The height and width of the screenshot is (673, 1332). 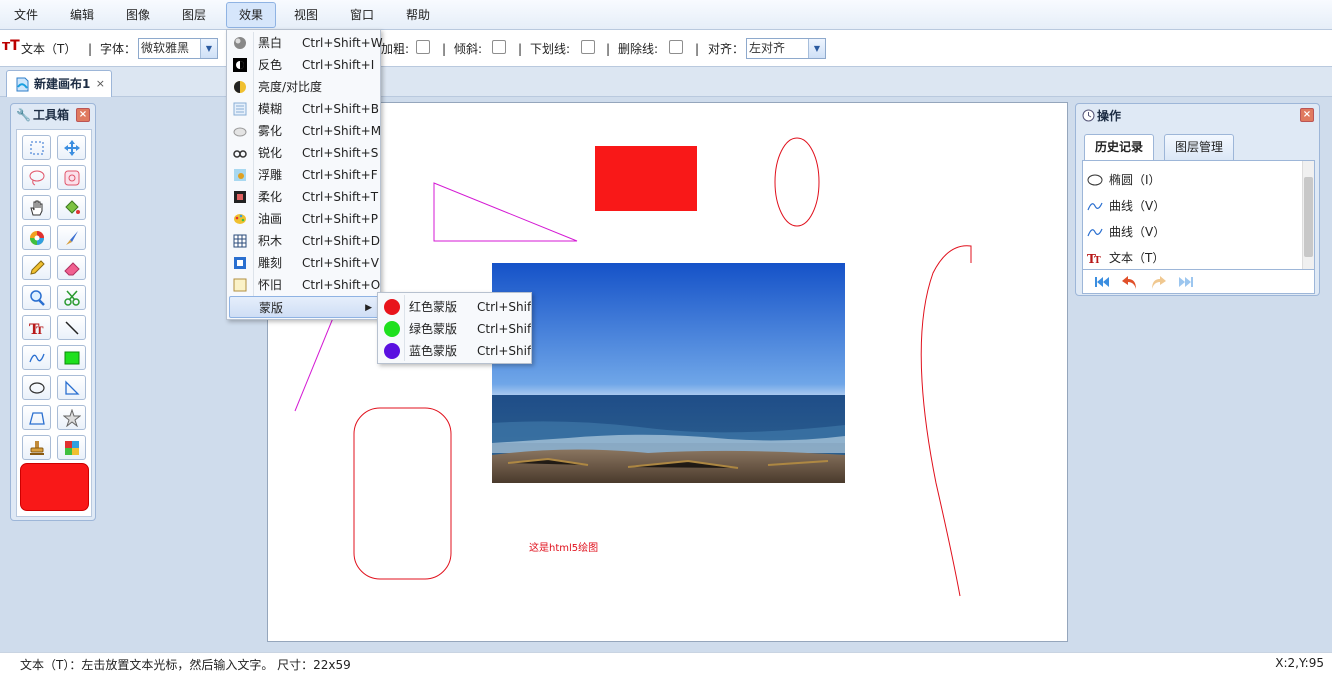 I want to click on mask-blue: 蓝色蒙版 Ctrl+Shift, so click(x=456, y=351).